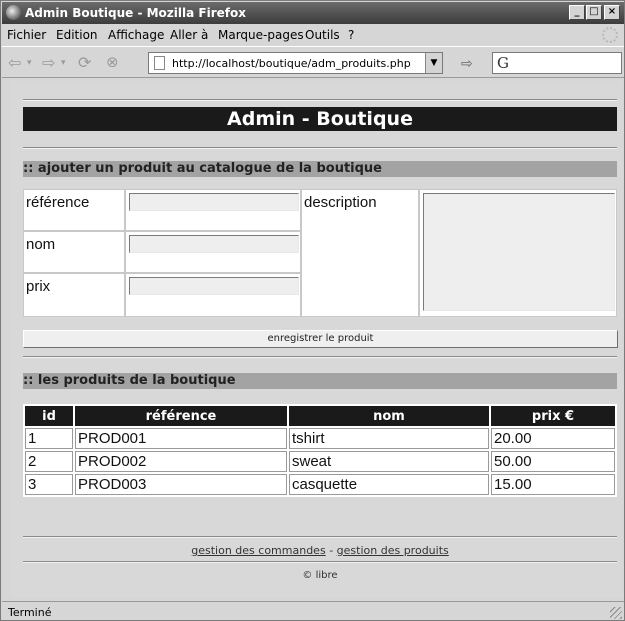  I want to click on title-bar: Admin Boutique - Mozilla Firefox _ □ ×, so click(313, 13).